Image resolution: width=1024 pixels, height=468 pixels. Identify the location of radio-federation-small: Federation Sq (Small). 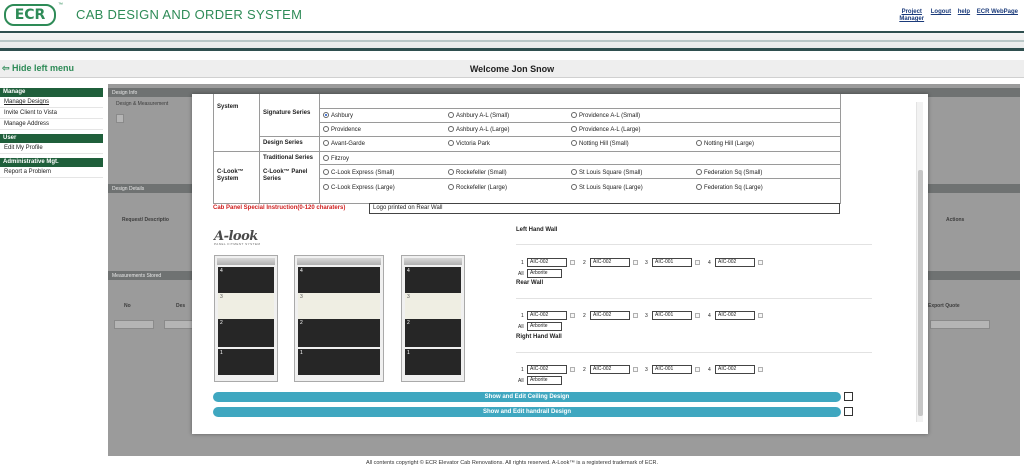
(729, 173).